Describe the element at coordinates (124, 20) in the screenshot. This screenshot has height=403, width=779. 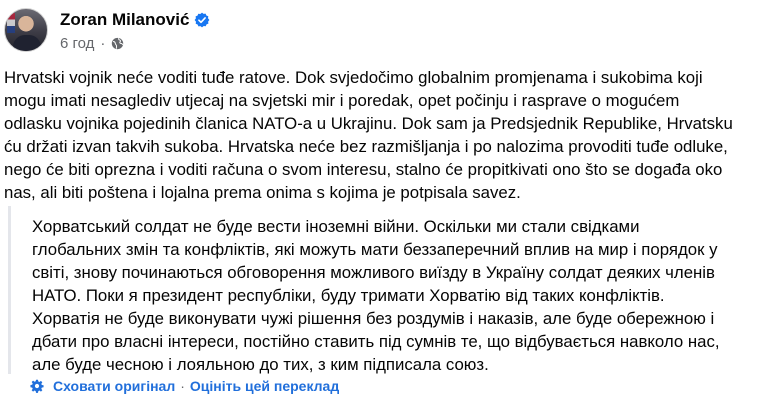
I see `author-name: Zoran Milanović` at that location.